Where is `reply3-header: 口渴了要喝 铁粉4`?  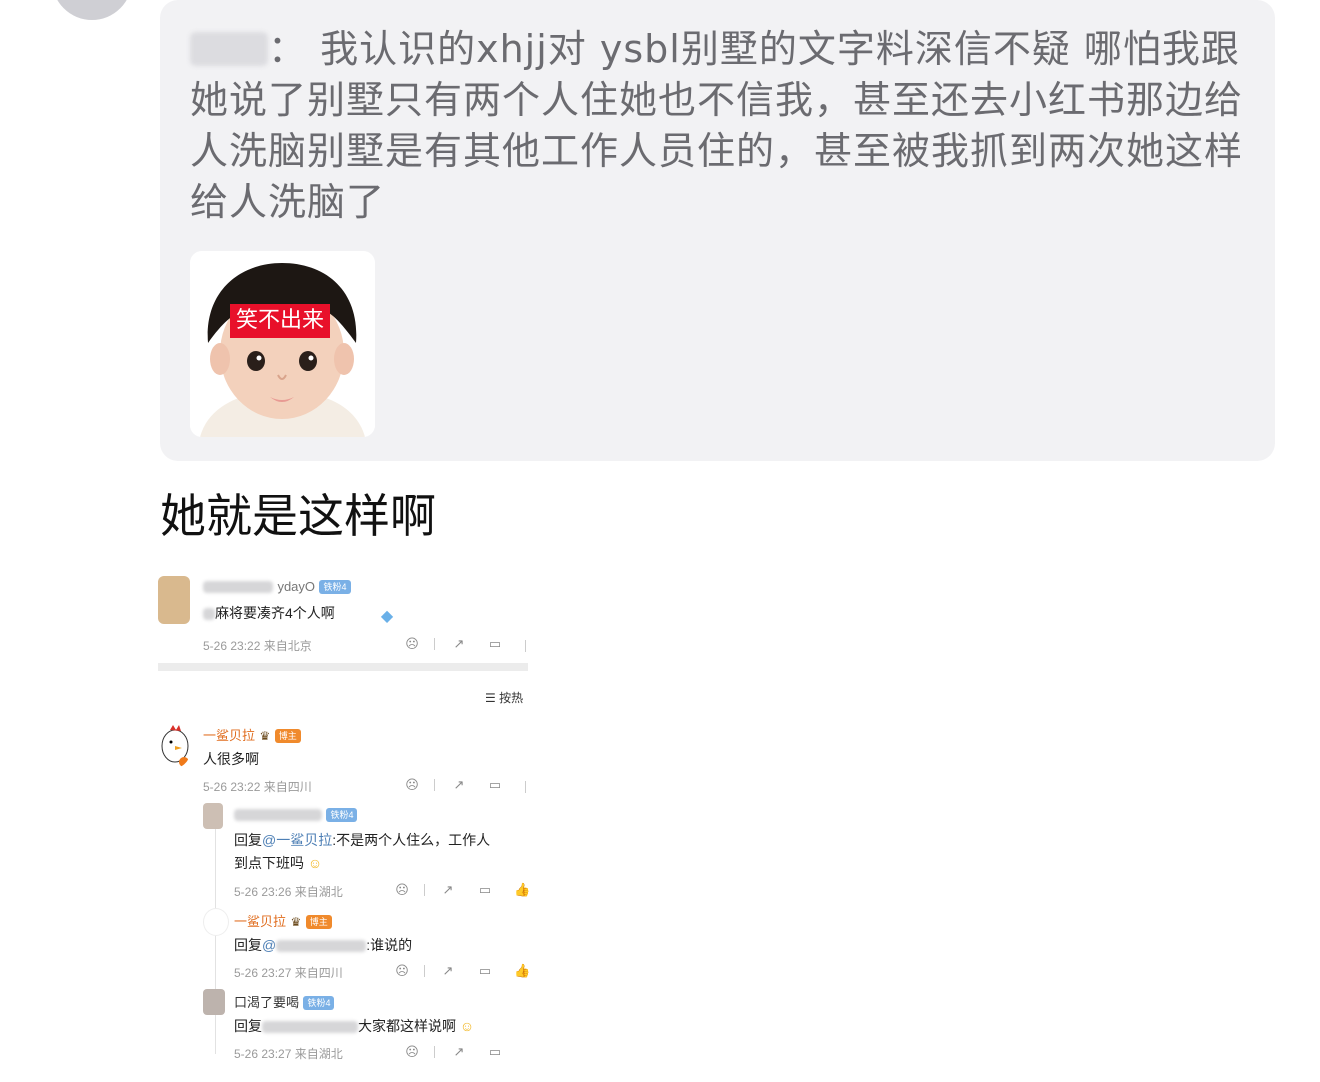
reply3-header: 口渴了要喝 铁粉4 is located at coordinates (284, 1002).